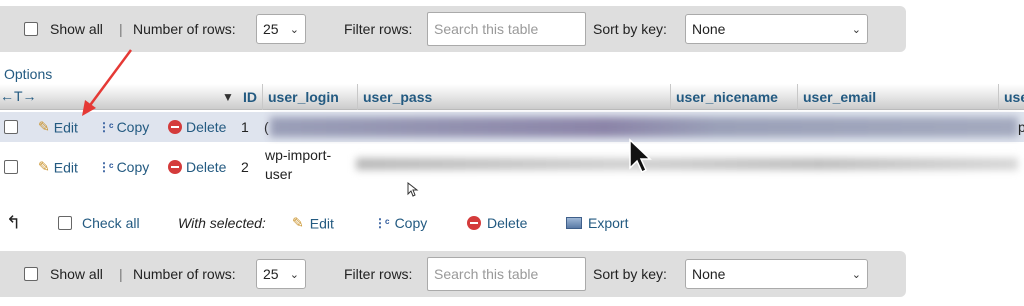  Describe the element at coordinates (640, 156) in the screenshot. I see `cursor-arrow-icon` at that location.